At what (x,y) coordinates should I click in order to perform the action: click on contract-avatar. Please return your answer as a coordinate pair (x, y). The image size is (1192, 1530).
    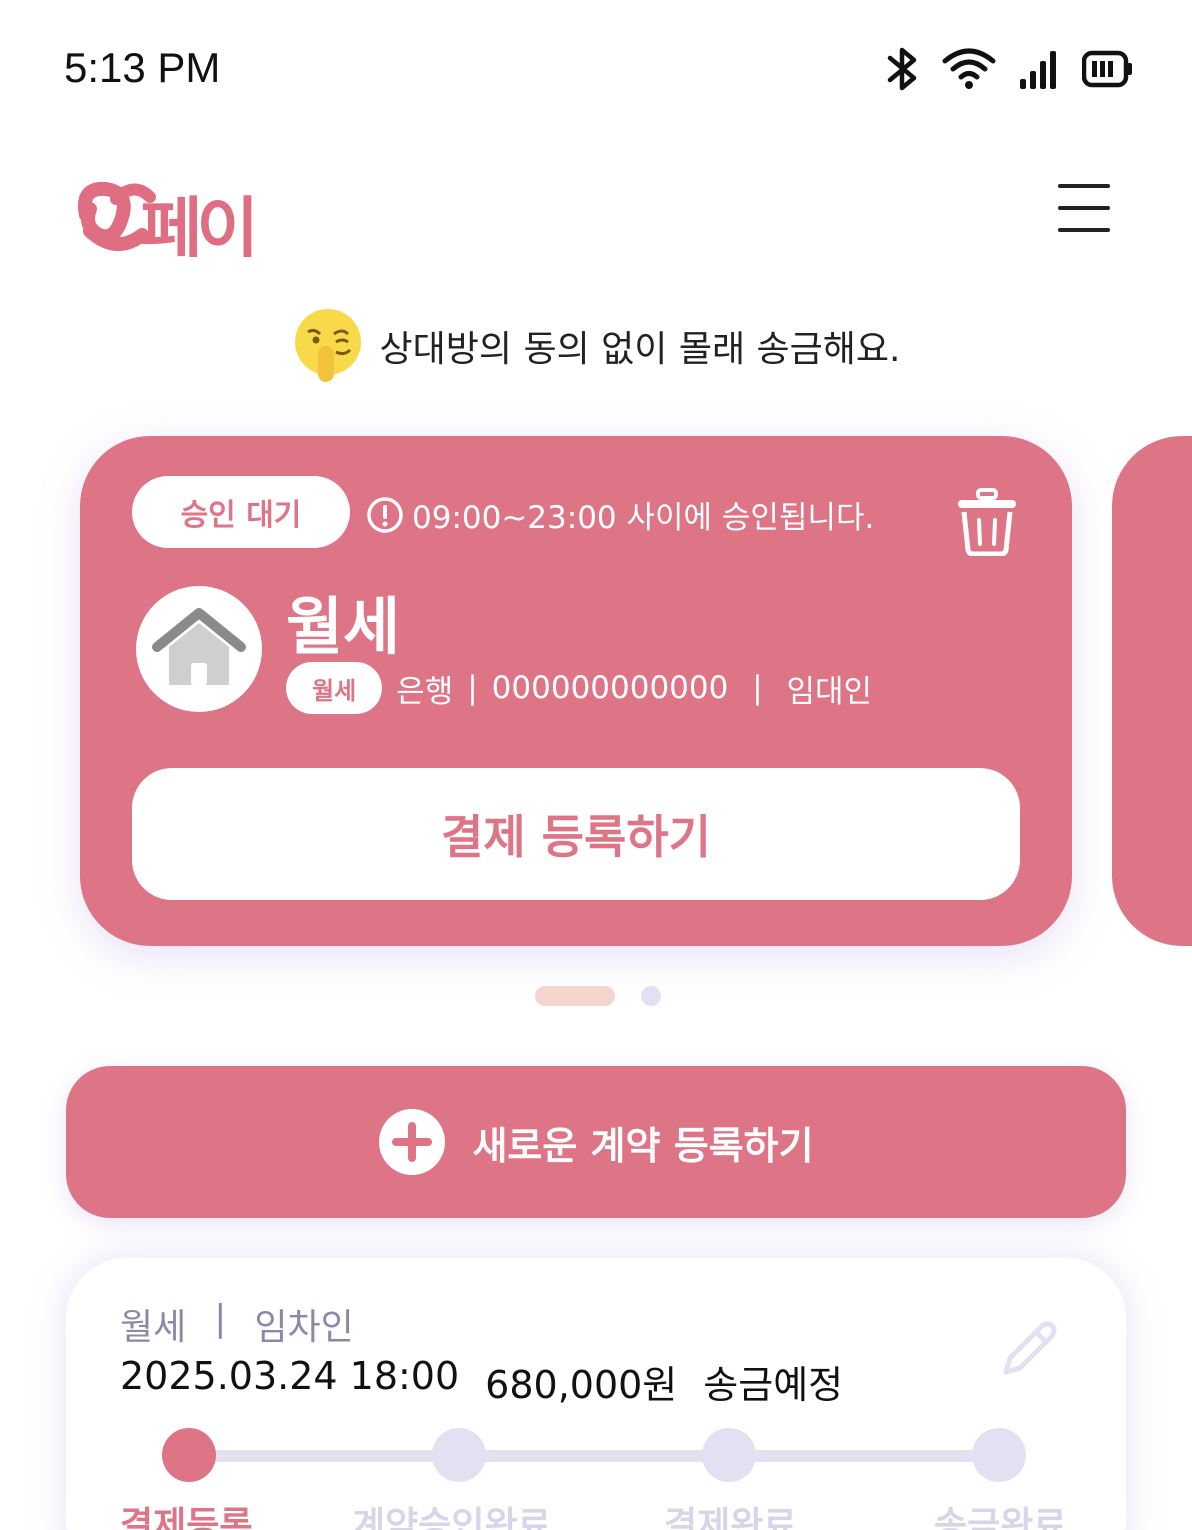
    Looking at the image, I should click on (199, 649).